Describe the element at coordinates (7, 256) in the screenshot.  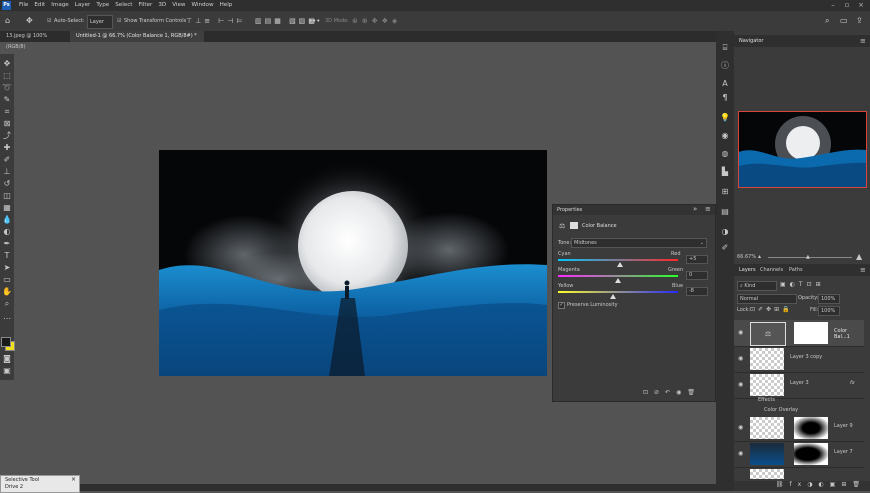
I see `type-tool-icon: T` at that location.